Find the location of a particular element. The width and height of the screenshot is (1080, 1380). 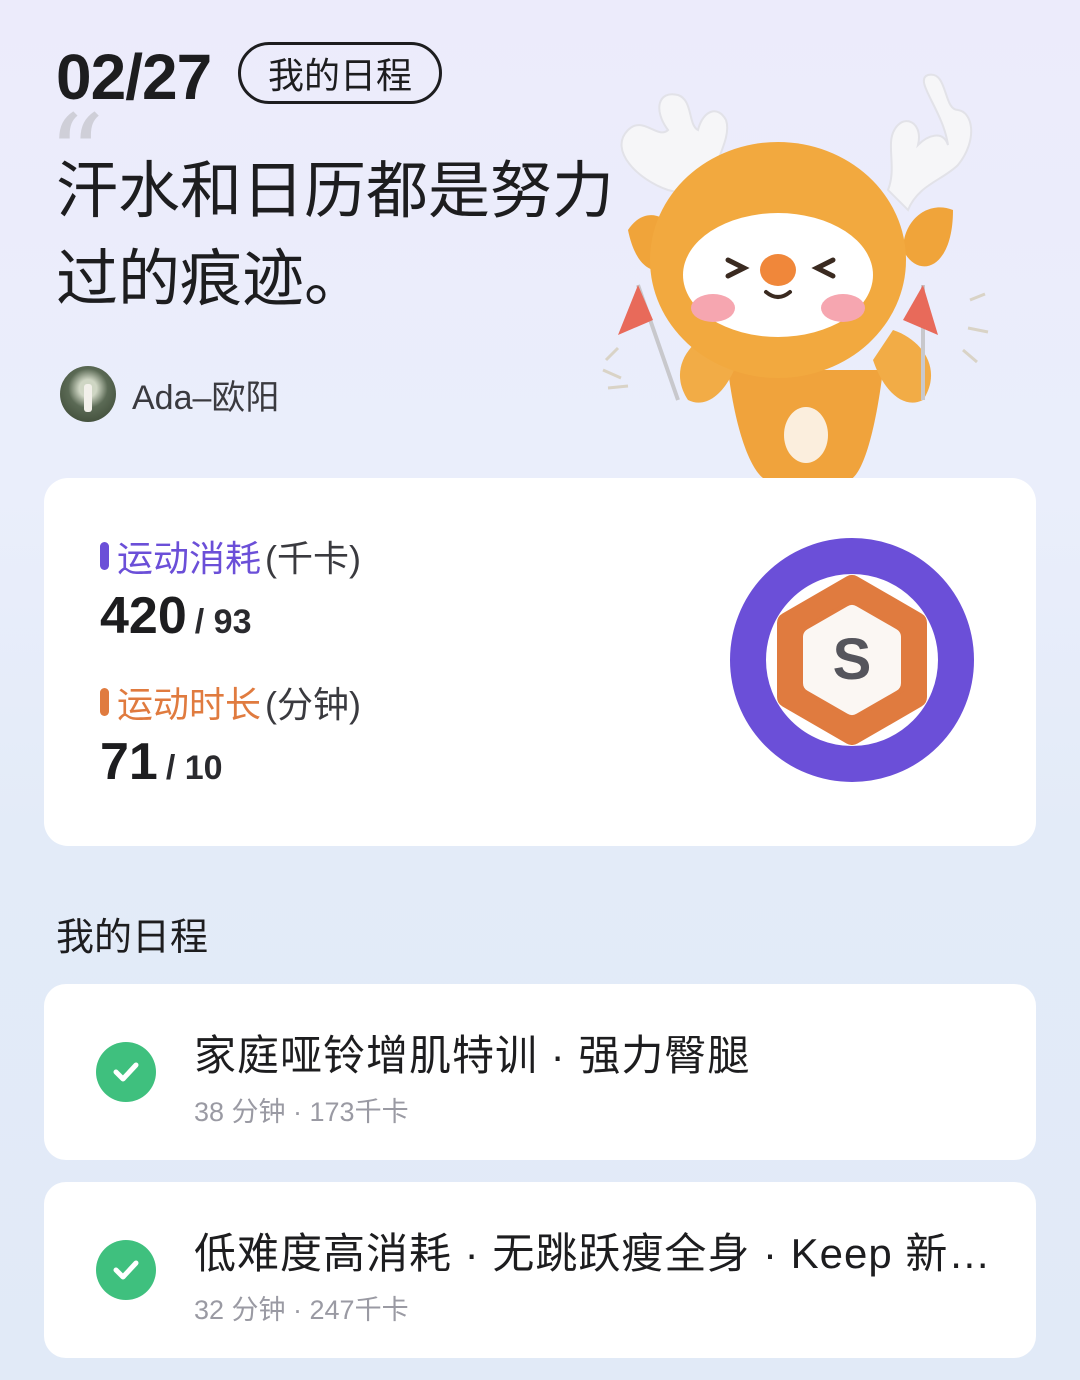

avatar is located at coordinates (88, 394).